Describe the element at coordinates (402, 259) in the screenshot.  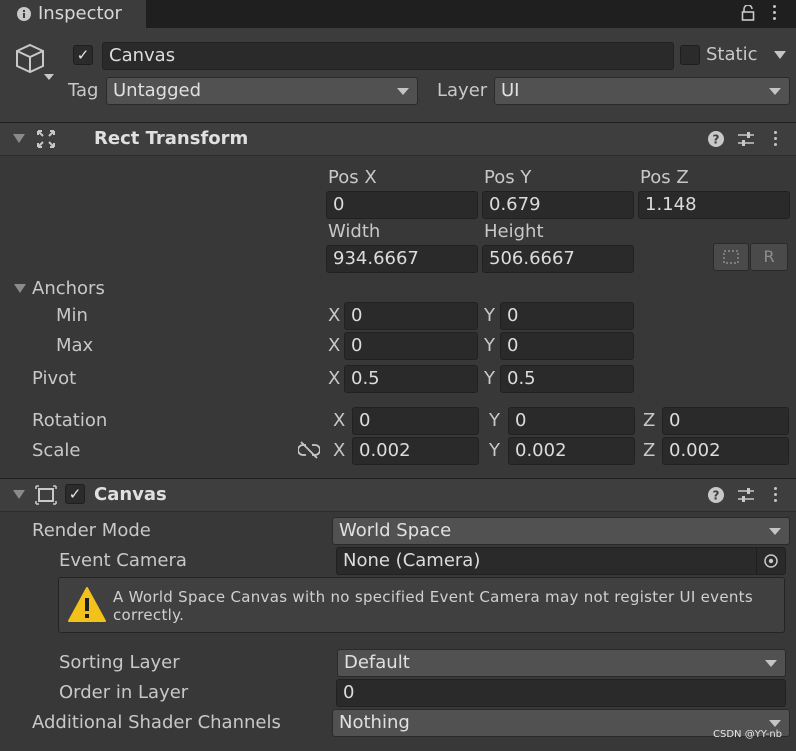
I see `width-field: 934.6667` at that location.